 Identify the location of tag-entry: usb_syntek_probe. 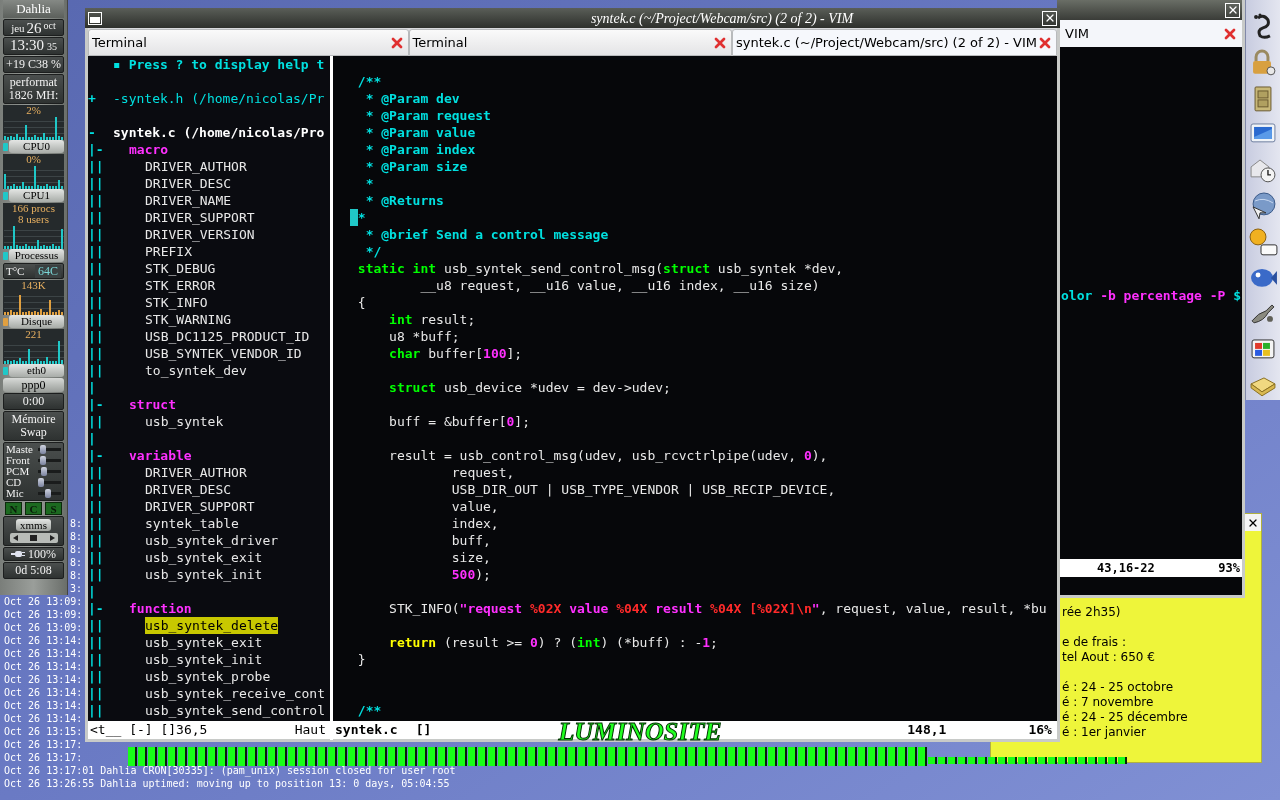
(208, 676).